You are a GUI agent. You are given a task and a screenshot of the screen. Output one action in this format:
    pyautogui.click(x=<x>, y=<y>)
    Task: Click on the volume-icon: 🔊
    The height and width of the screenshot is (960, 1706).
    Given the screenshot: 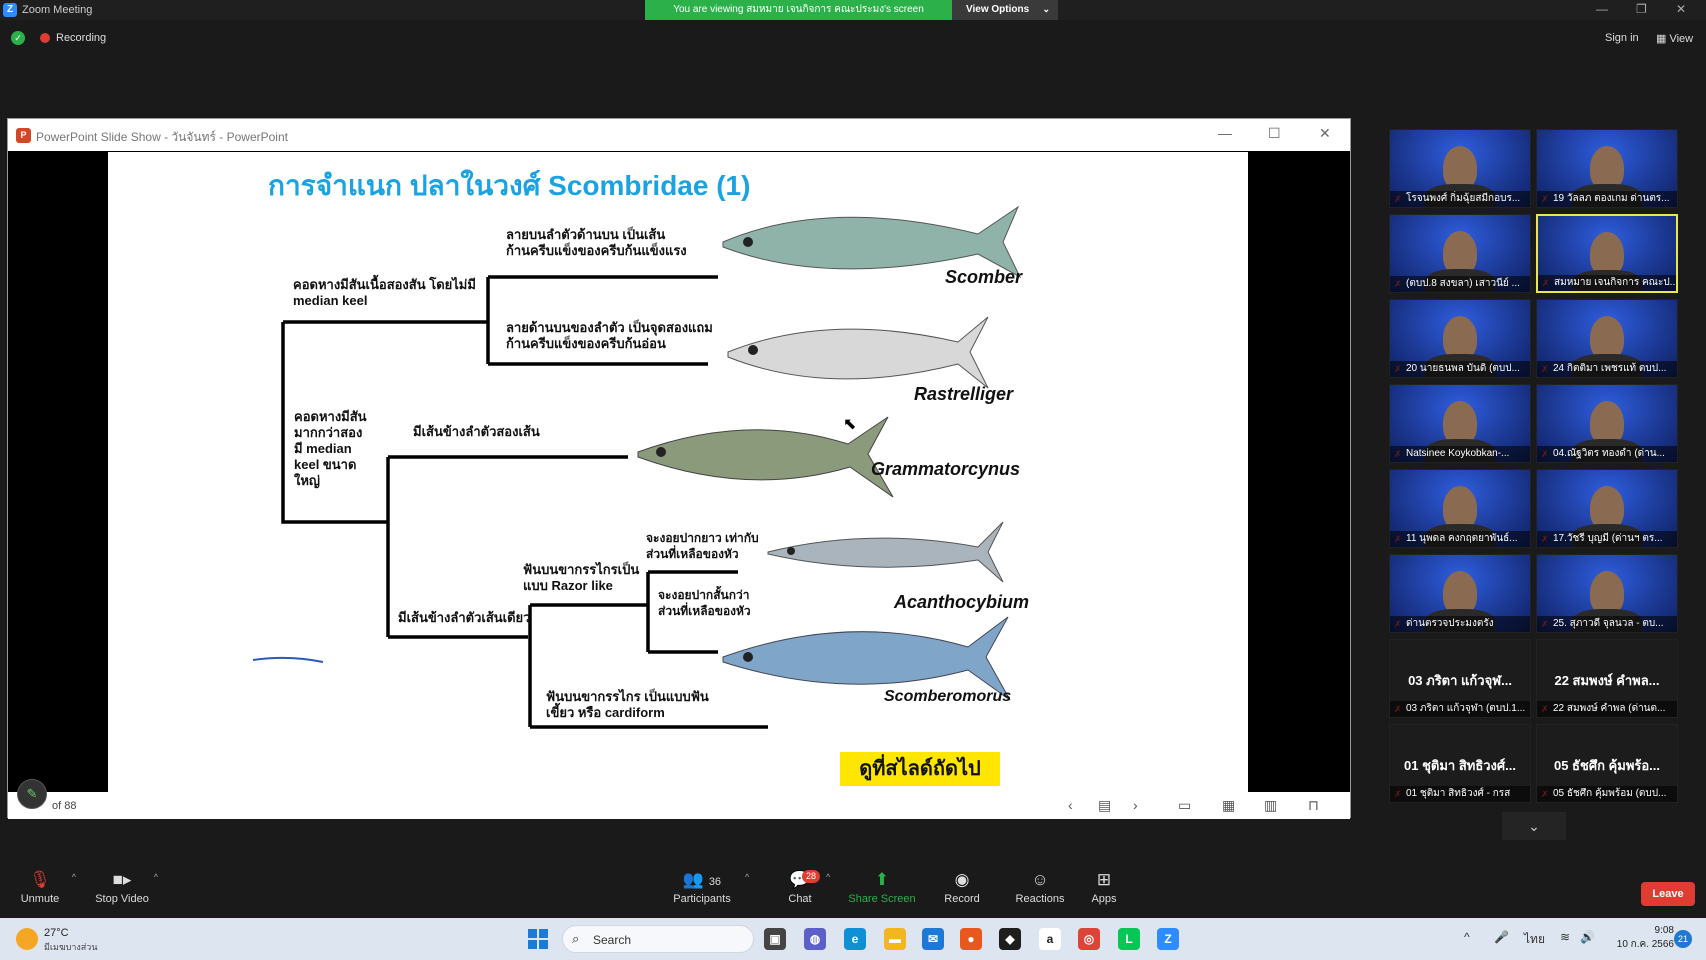 What is the action you would take?
    pyautogui.click(x=1587, y=937)
    